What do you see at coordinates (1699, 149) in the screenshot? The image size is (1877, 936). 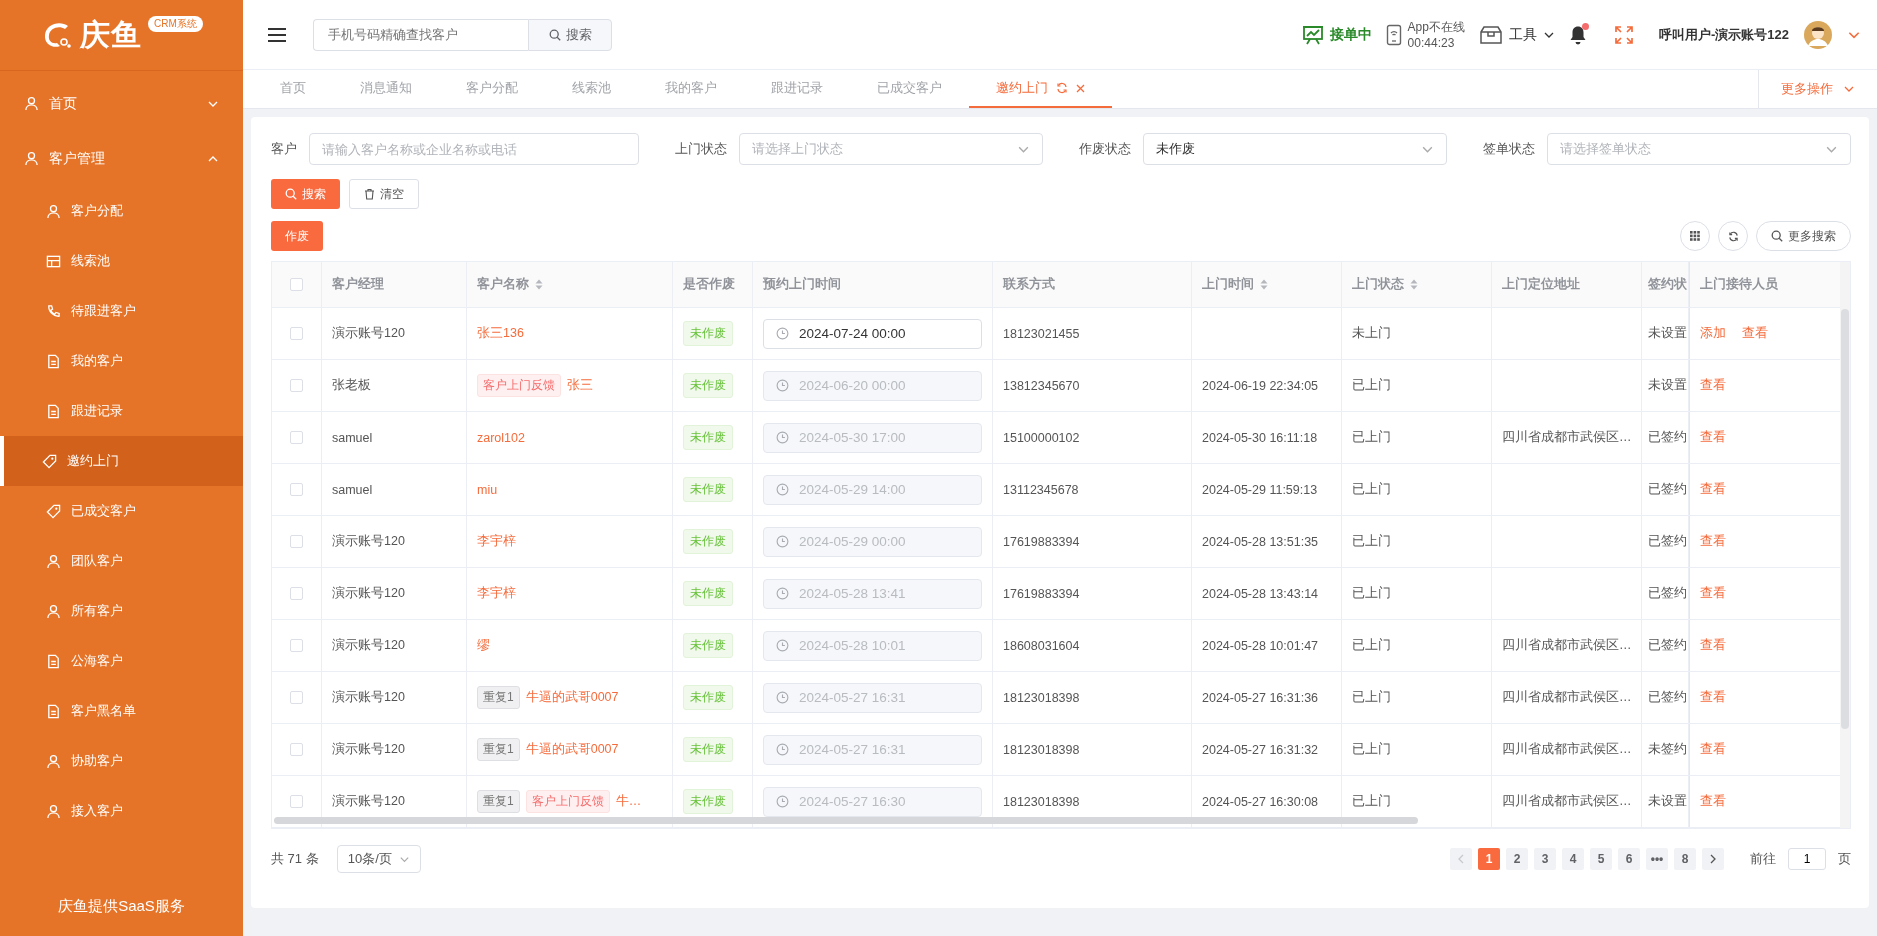 I see `select-field: 请选择签单状态` at bounding box center [1699, 149].